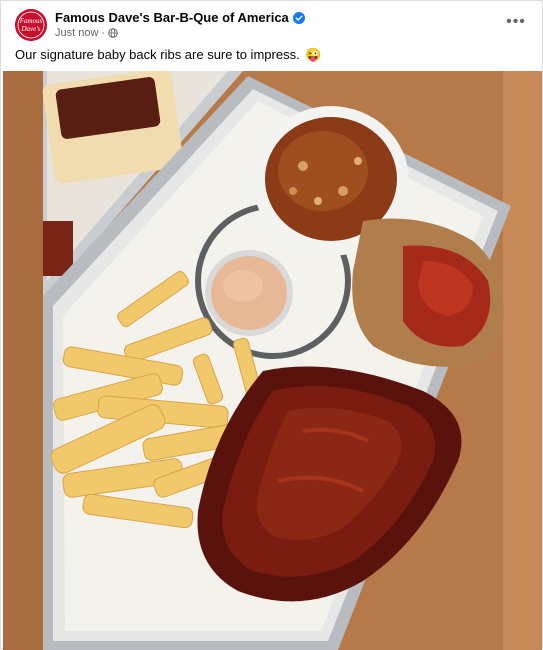 The image size is (543, 650). What do you see at coordinates (172, 17) in the screenshot?
I see `author-name-text: Famous Dave's Bar-B-Que of America` at bounding box center [172, 17].